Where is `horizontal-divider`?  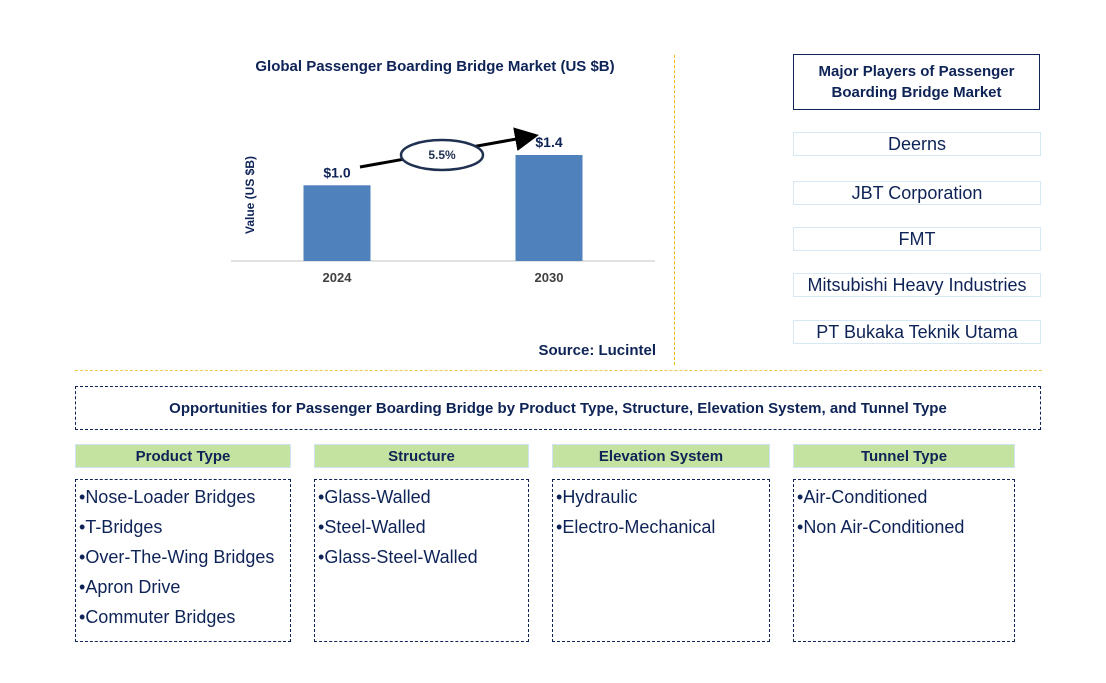
horizontal-divider is located at coordinates (558, 370).